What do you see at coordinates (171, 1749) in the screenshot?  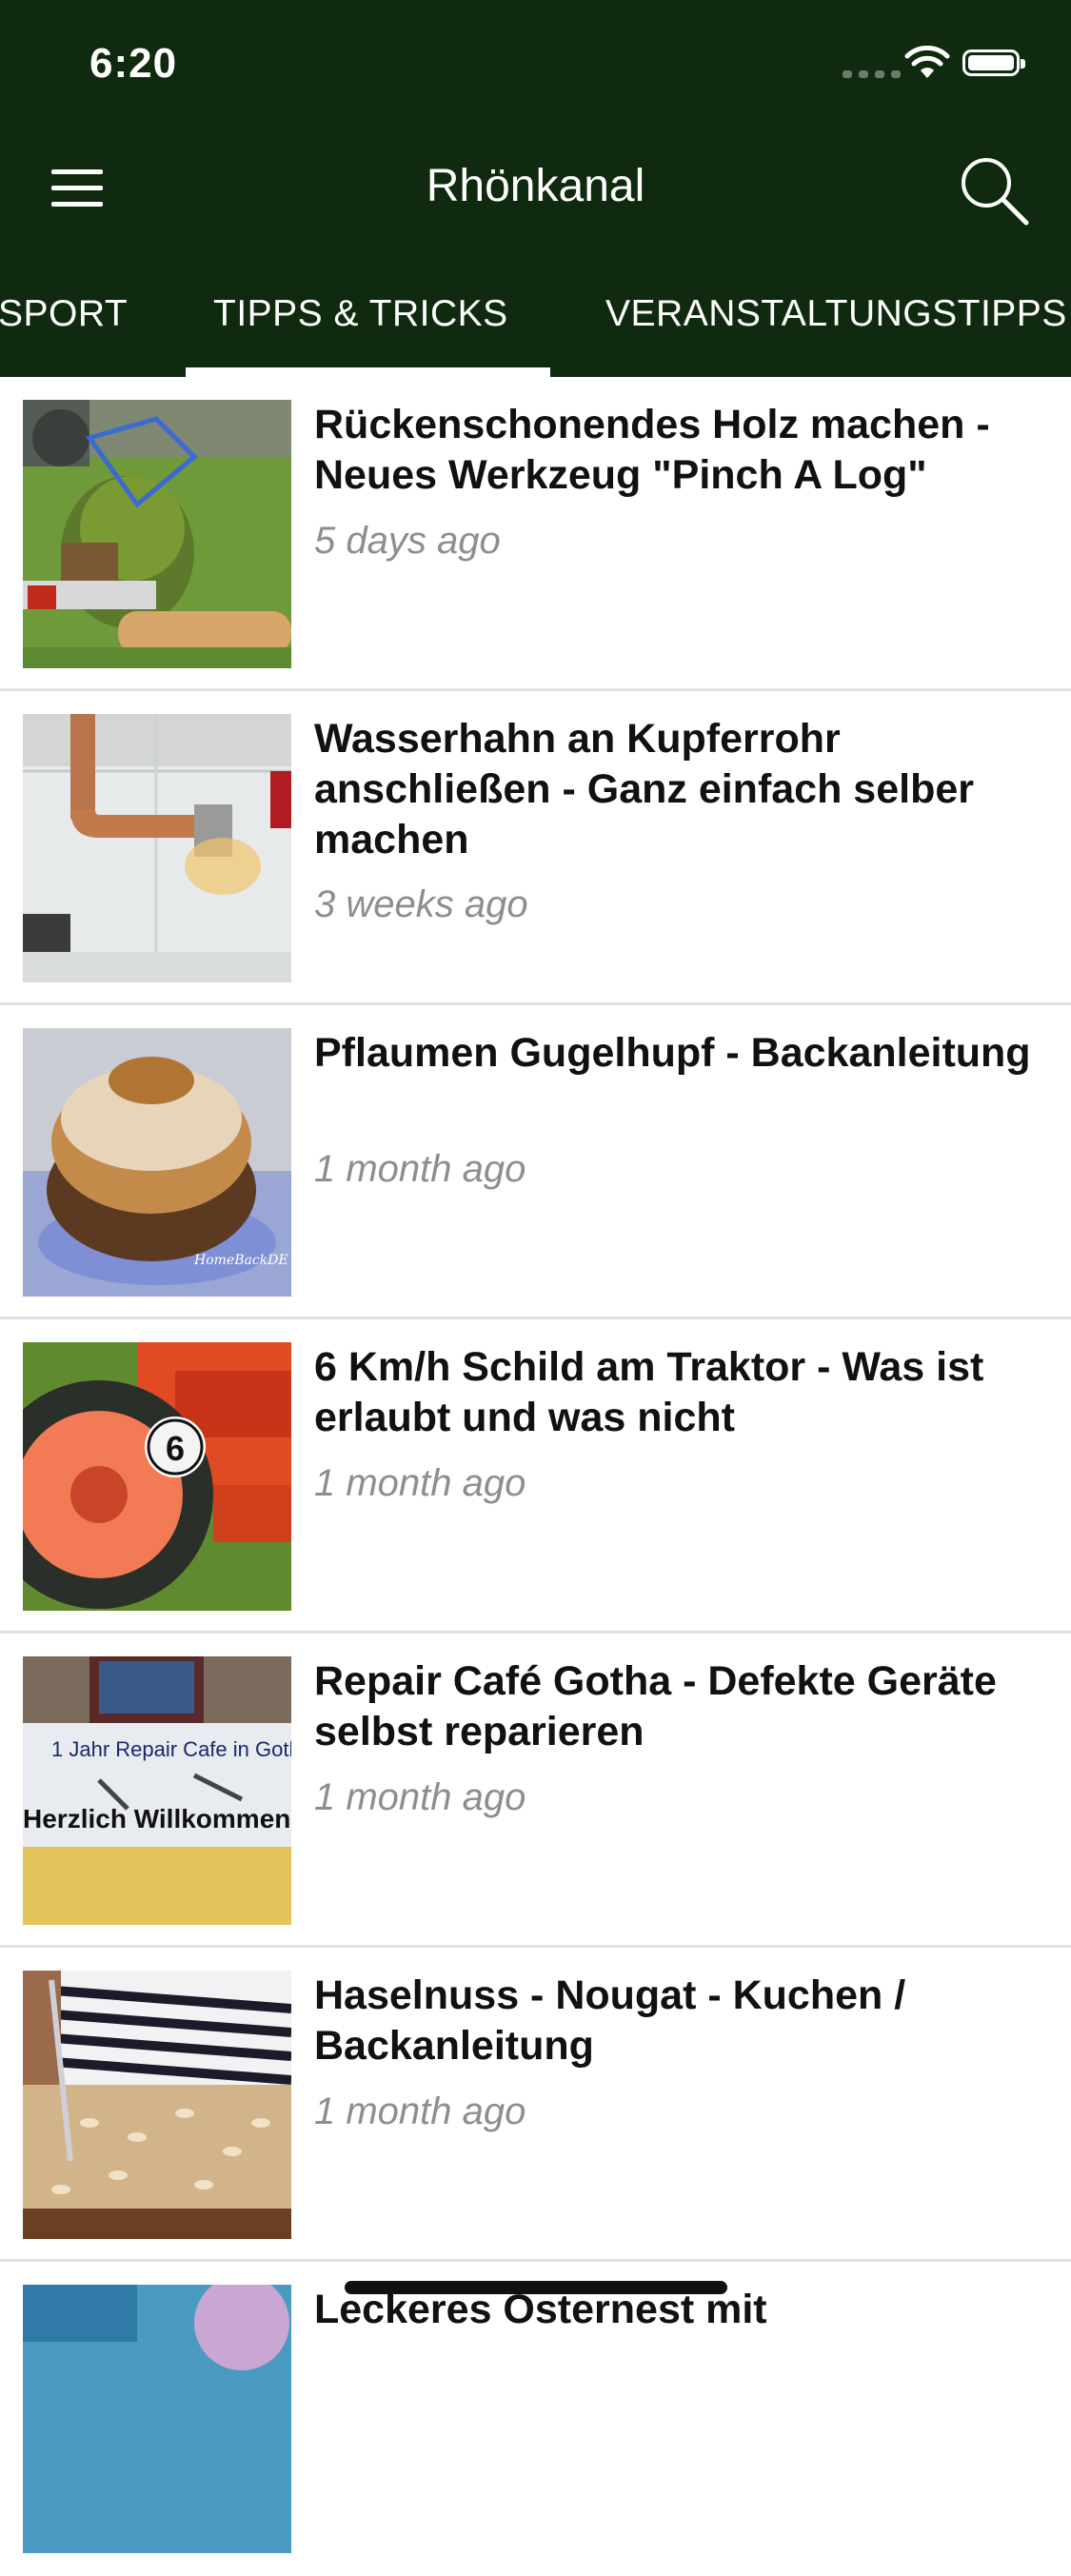 I see `thumbnail-sign-text: 1 Jahr Repair Cafe in Gotha` at bounding box center [171, 1749].